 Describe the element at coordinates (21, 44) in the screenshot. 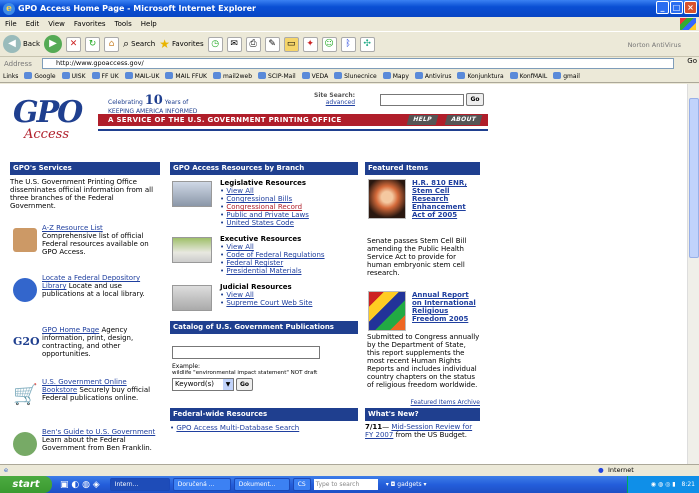

I see `back-button: ◀ Back` at that location.